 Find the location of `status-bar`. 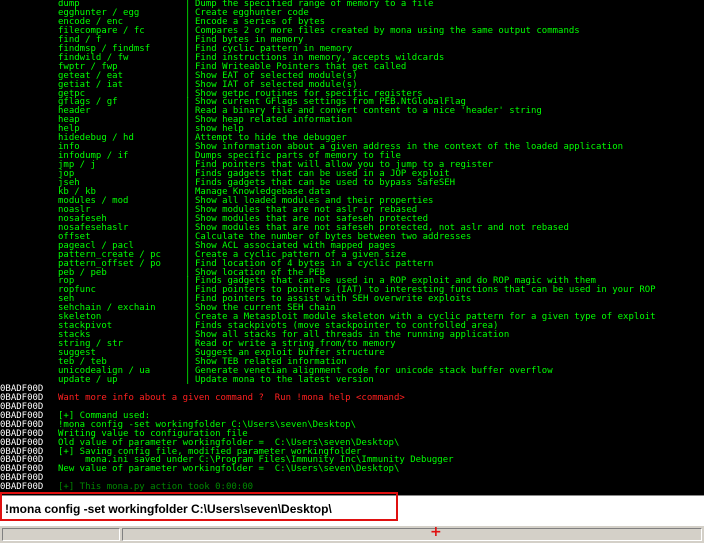

status-bar is located at coordinates (352, 534).